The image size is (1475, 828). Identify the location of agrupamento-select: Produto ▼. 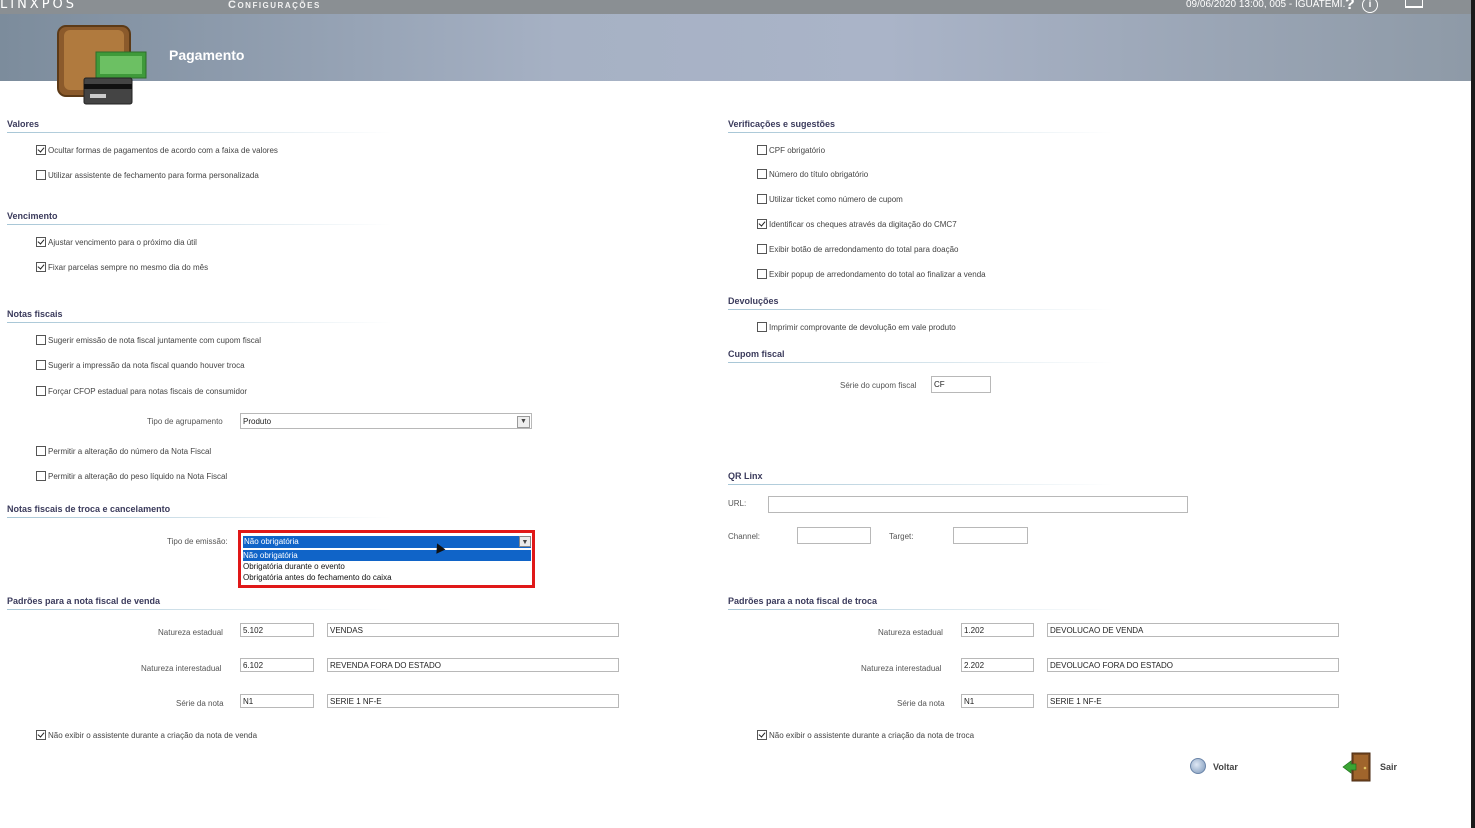
(386, 421).